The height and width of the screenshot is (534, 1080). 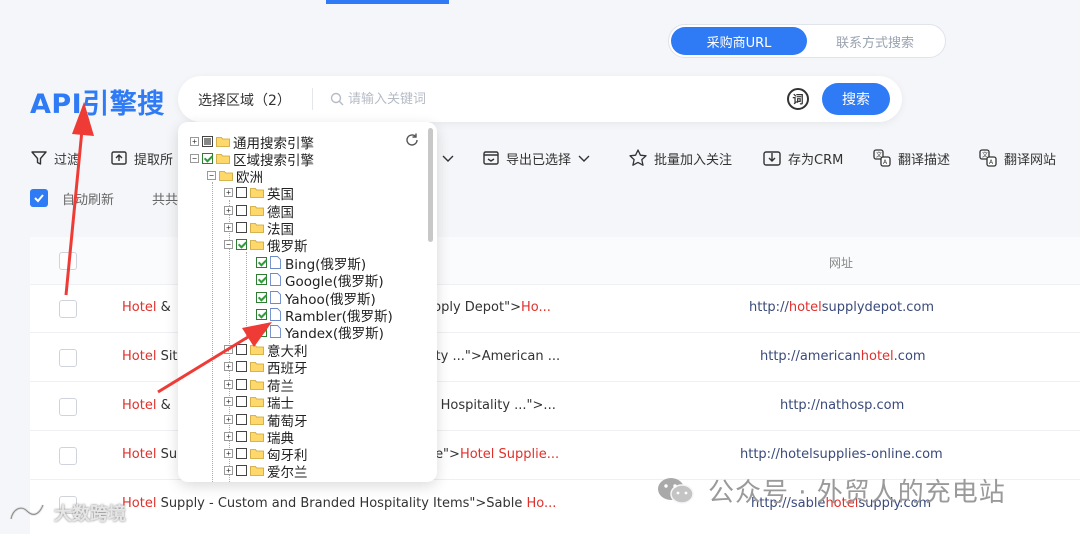 What do you see at coordinates (259, 211) in the screenshot?
I see `tree-node-country: + 德国` at bounding box center [259, 211].